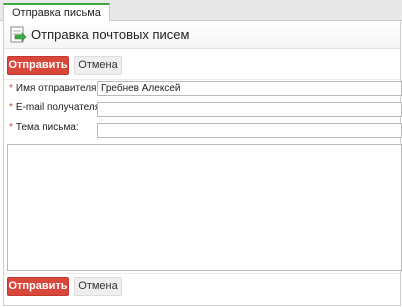 This screenshot has width=402, height=307. What do you see at coordinates (202, 79) in the screenshot?
I see `divider-top` at bounding box center [202, 79].